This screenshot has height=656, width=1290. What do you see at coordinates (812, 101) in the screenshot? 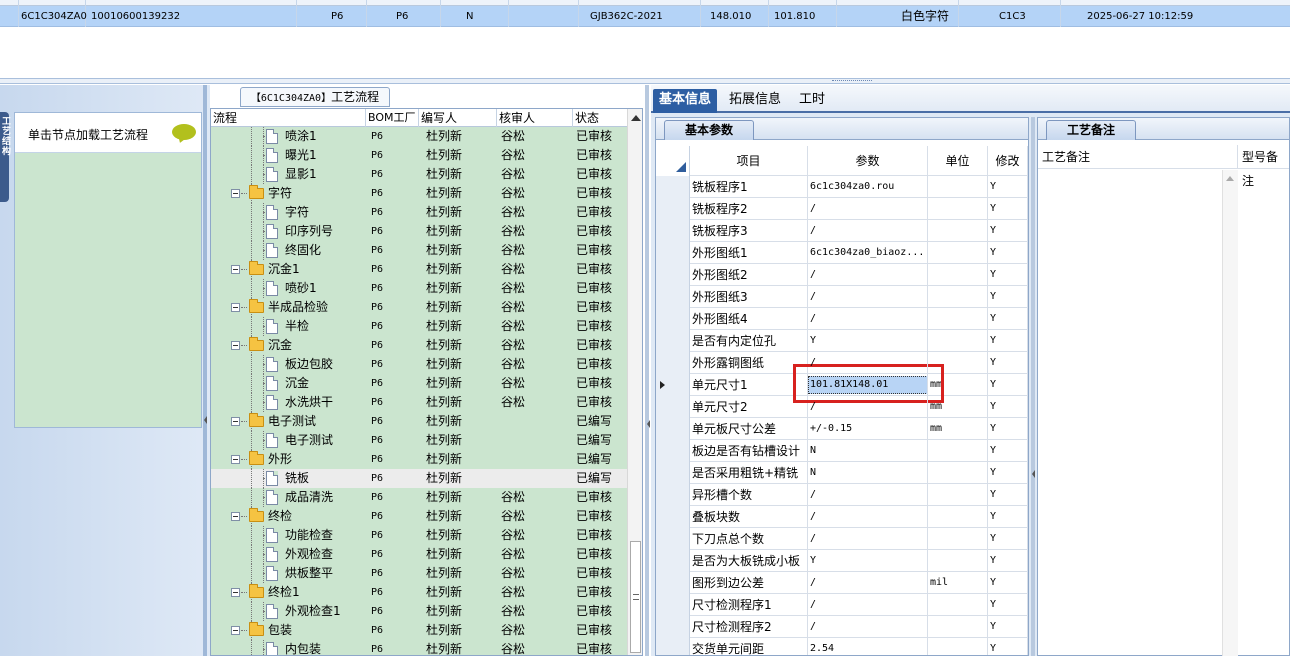
I see `tab-work-hours: 工时` at bounding box center [812, 101].